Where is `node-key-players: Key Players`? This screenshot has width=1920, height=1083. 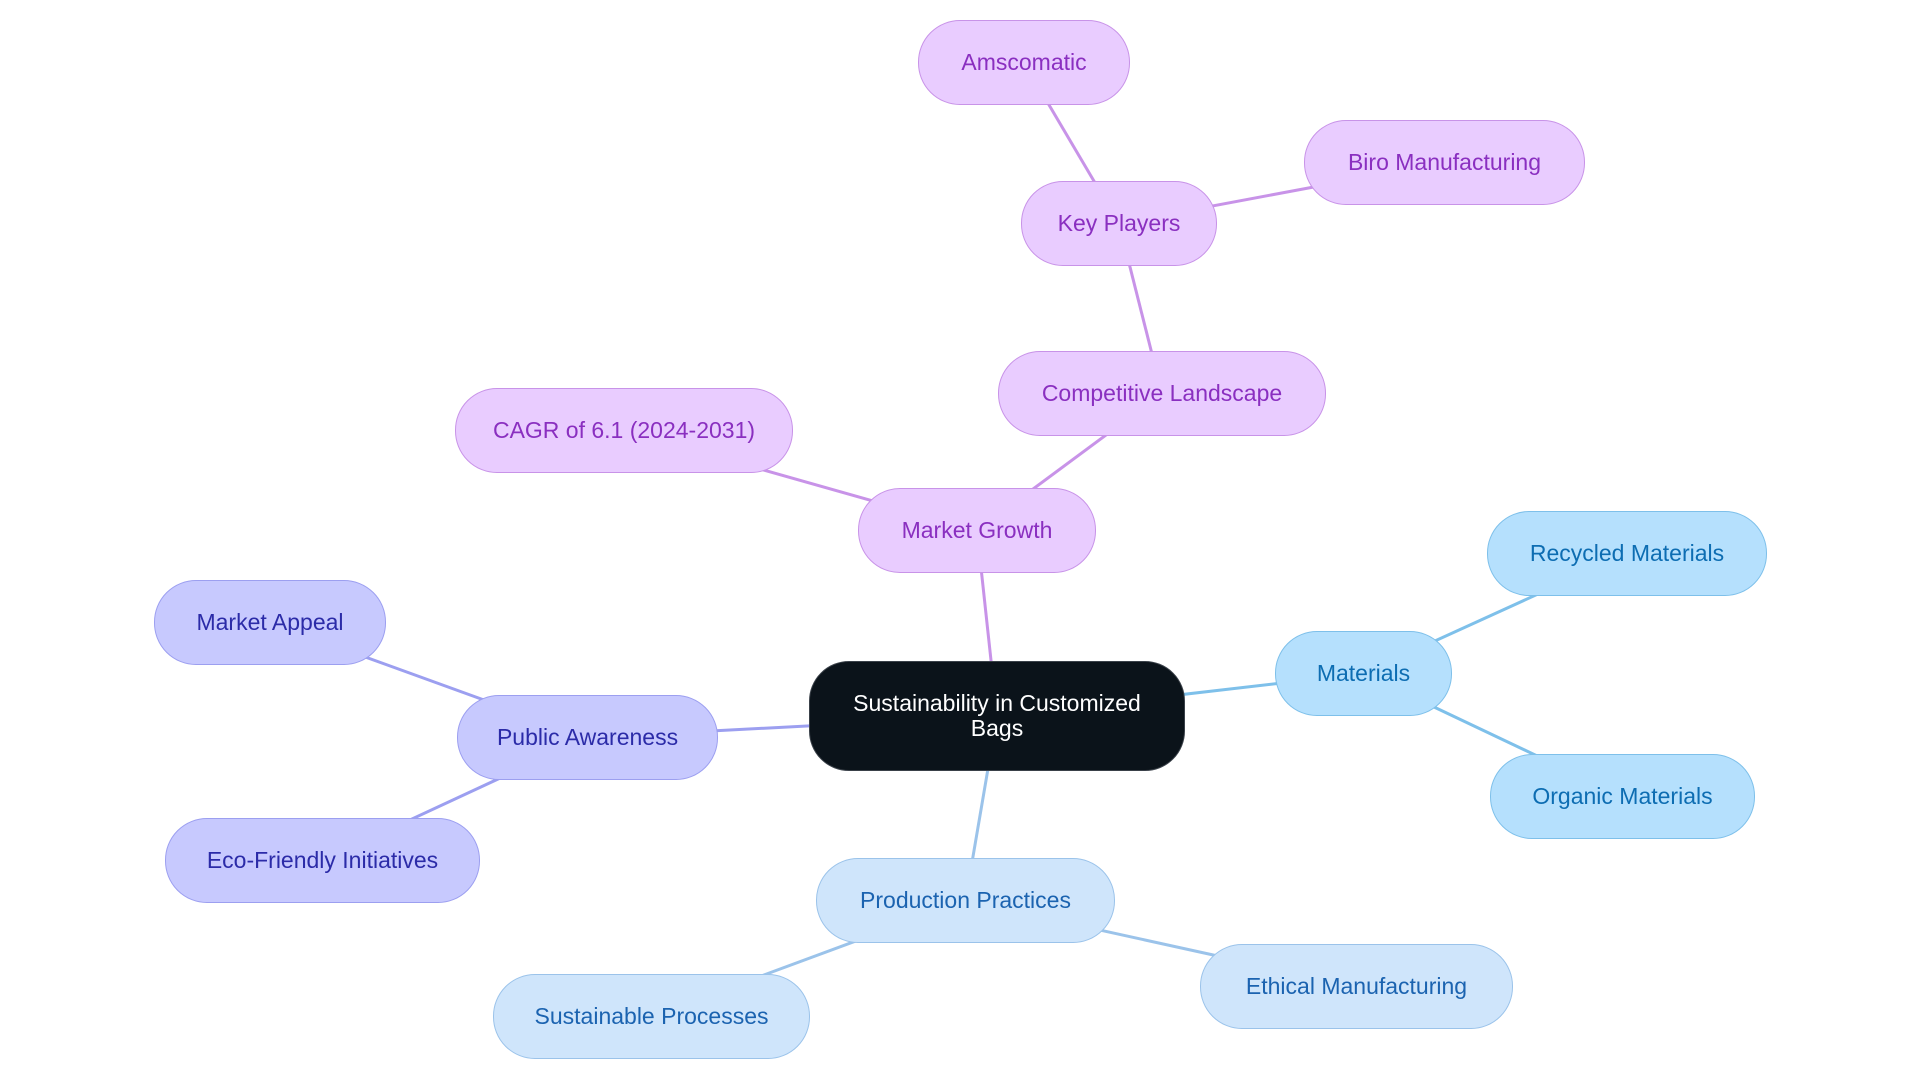 node-key-players: Key Players is located at coordinates (1119, 223).